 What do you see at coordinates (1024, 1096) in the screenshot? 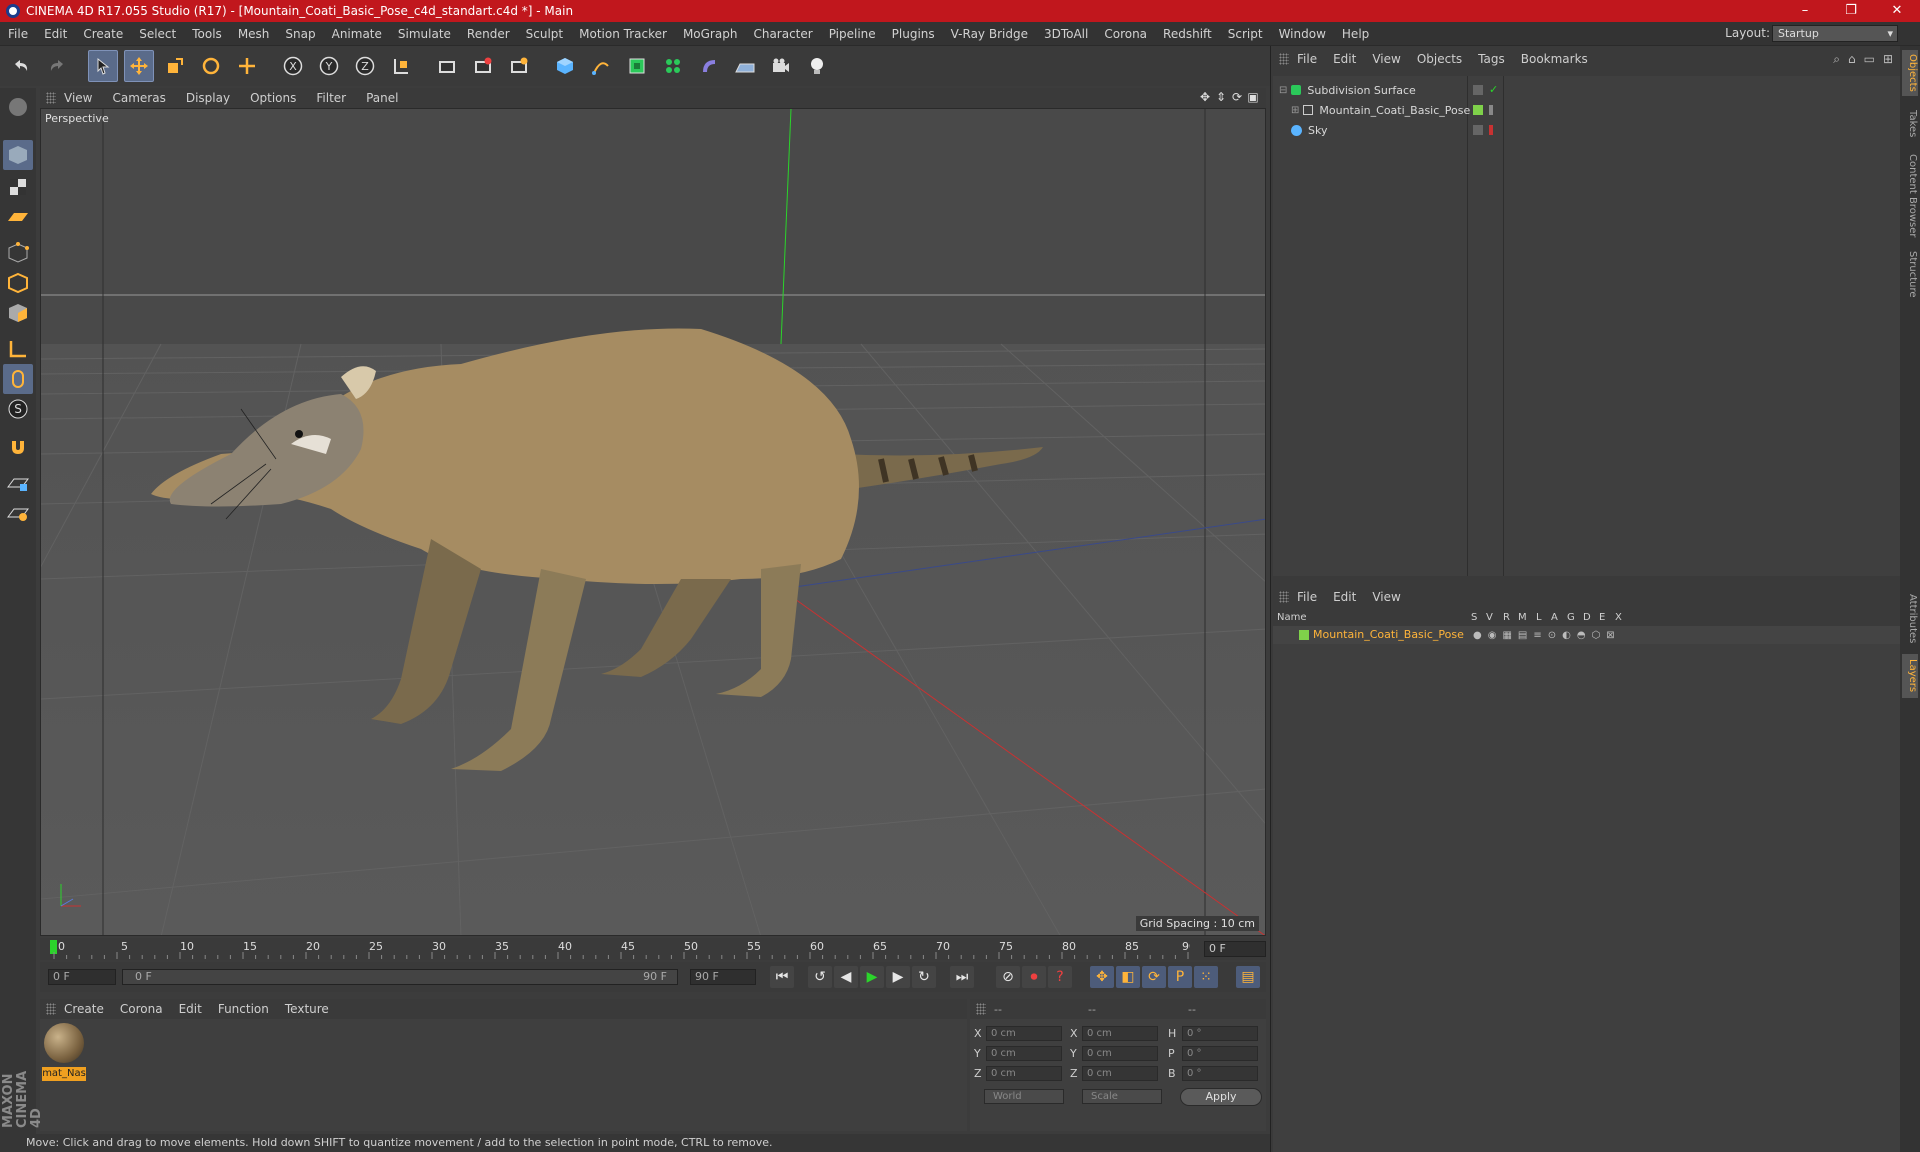
I see `coordinate-mode-select: World` at bounding box center [1024, 1096].